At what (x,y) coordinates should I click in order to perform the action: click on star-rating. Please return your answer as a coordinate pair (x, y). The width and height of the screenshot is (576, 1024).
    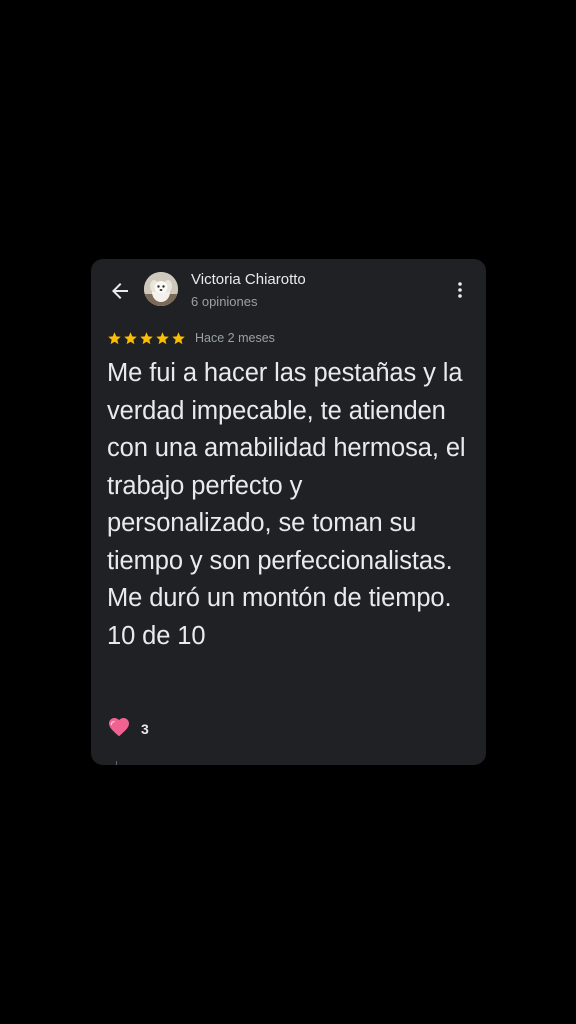
    Looking at the image, I should click on (146, 338).